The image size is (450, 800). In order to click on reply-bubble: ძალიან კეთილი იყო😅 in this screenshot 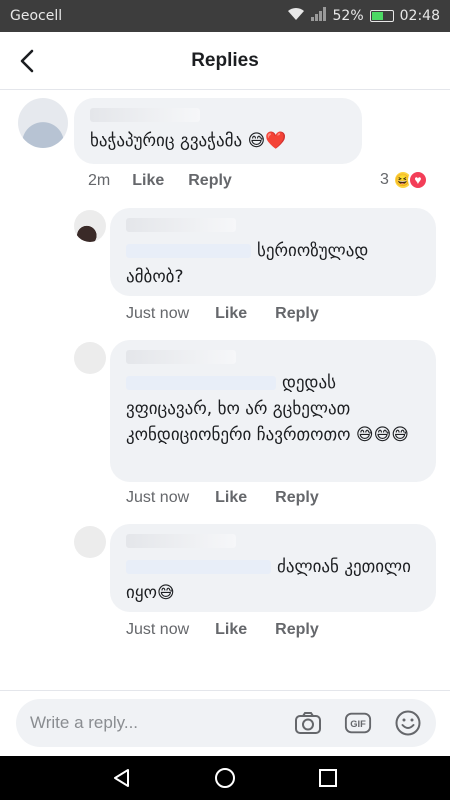, I will do `click(273, 568)`.